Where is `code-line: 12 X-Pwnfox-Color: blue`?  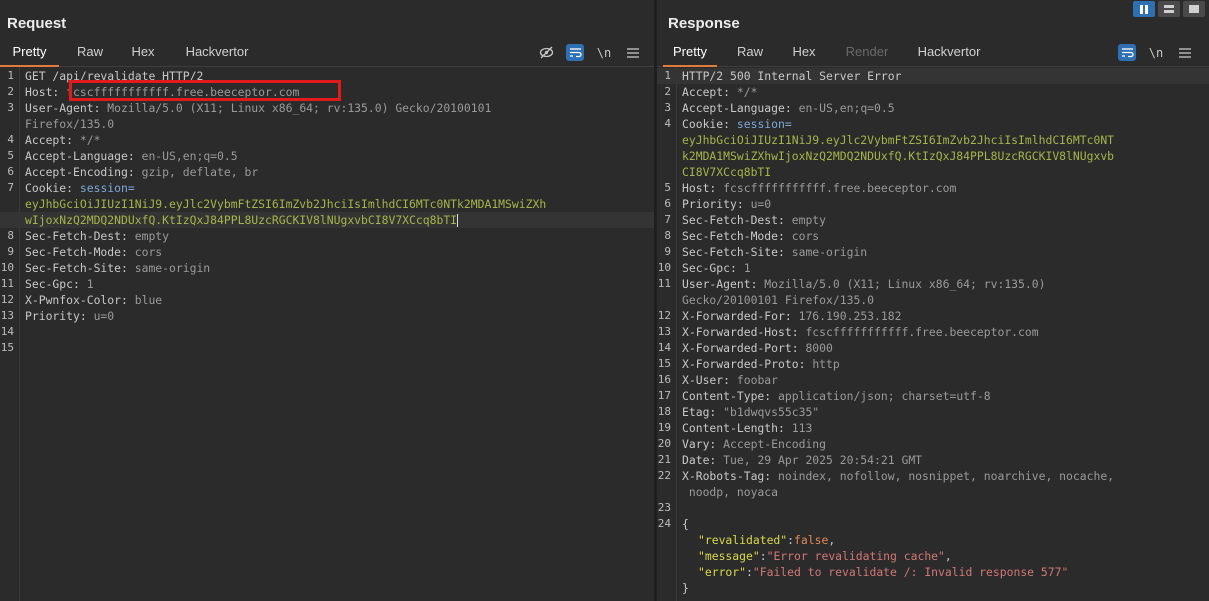 code-line: 12 X-Pwnfox-Color: blue is located at coordinates (327, 300).